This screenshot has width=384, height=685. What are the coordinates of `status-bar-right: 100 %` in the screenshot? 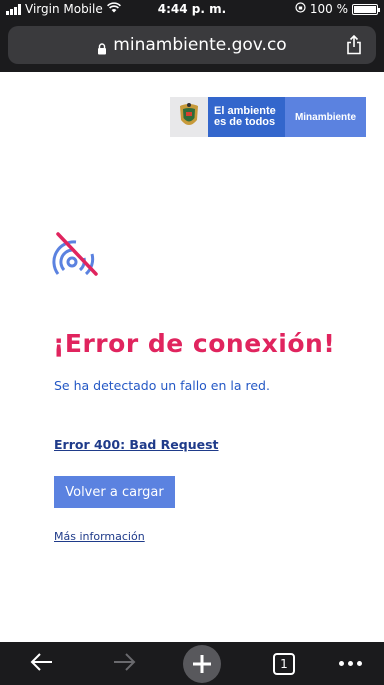 It's located at (337, 9).